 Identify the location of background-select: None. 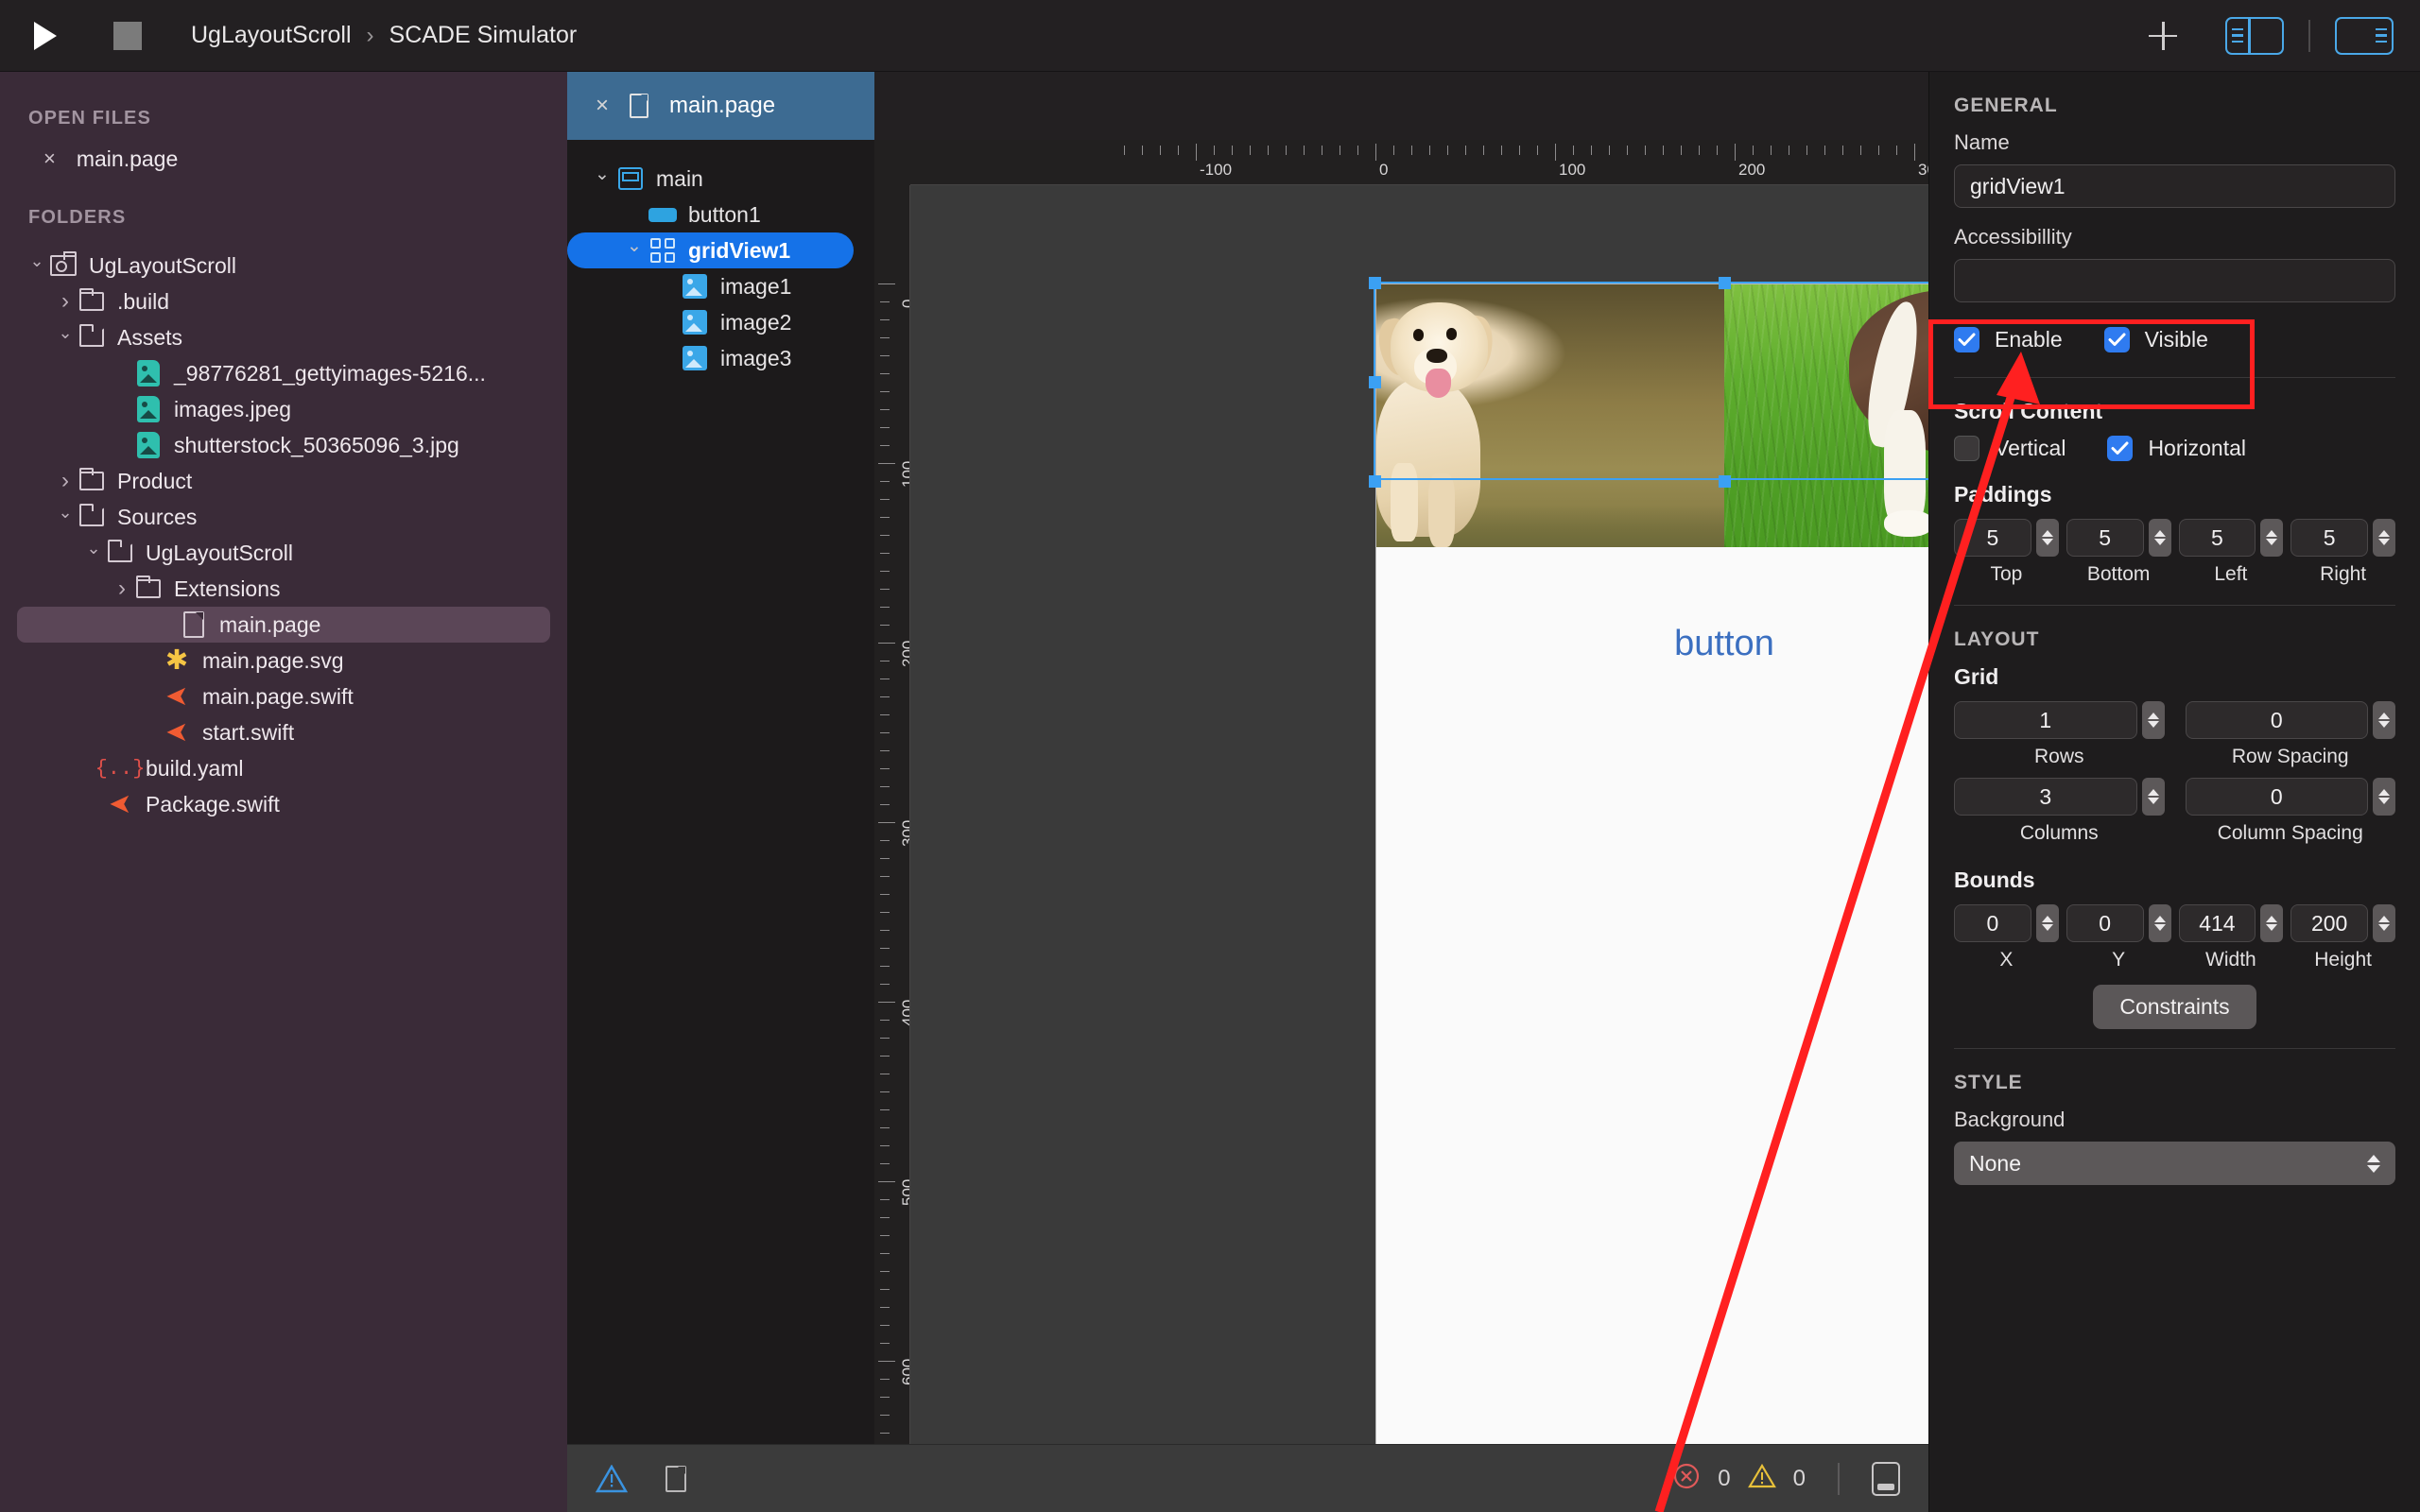
(2174, 1163).